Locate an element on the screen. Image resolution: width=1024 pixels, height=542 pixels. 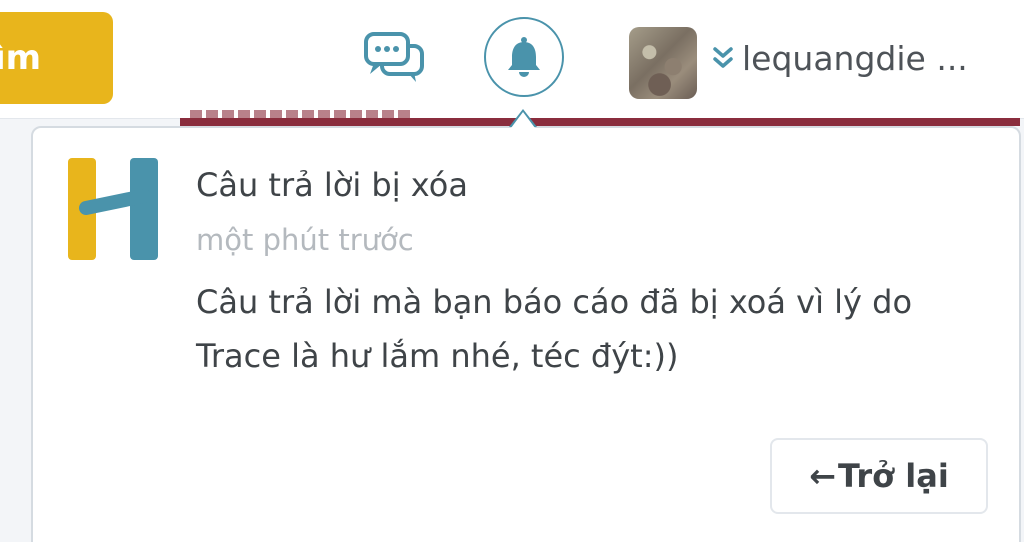
bell-icon is located at coordinates (524, 57).